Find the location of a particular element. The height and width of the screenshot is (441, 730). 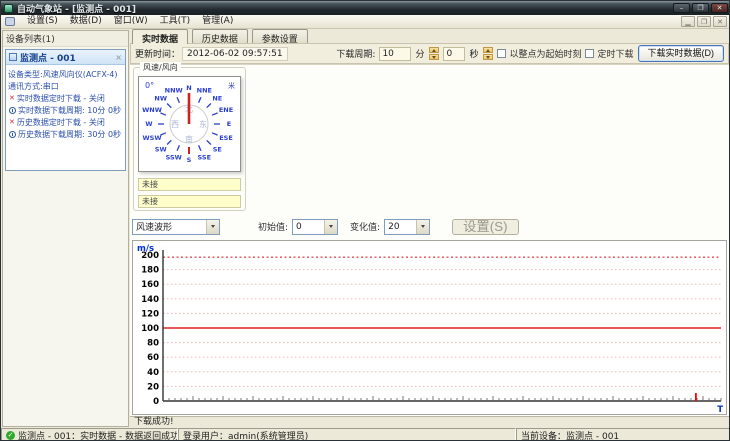

svg-text: E is located at coordinates (229, 124).